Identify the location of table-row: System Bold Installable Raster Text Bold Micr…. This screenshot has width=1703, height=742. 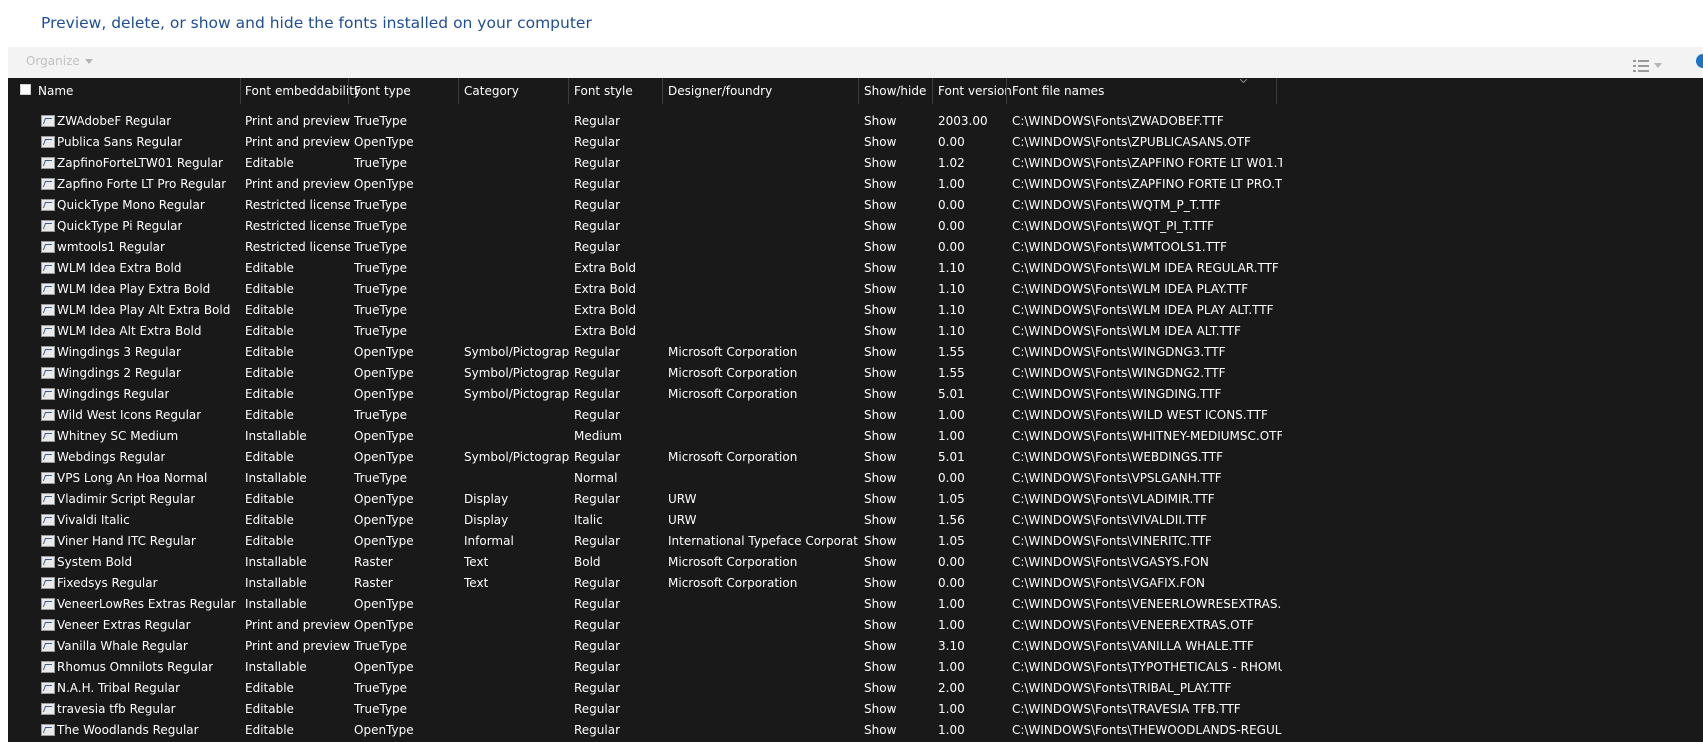
(855, 562).